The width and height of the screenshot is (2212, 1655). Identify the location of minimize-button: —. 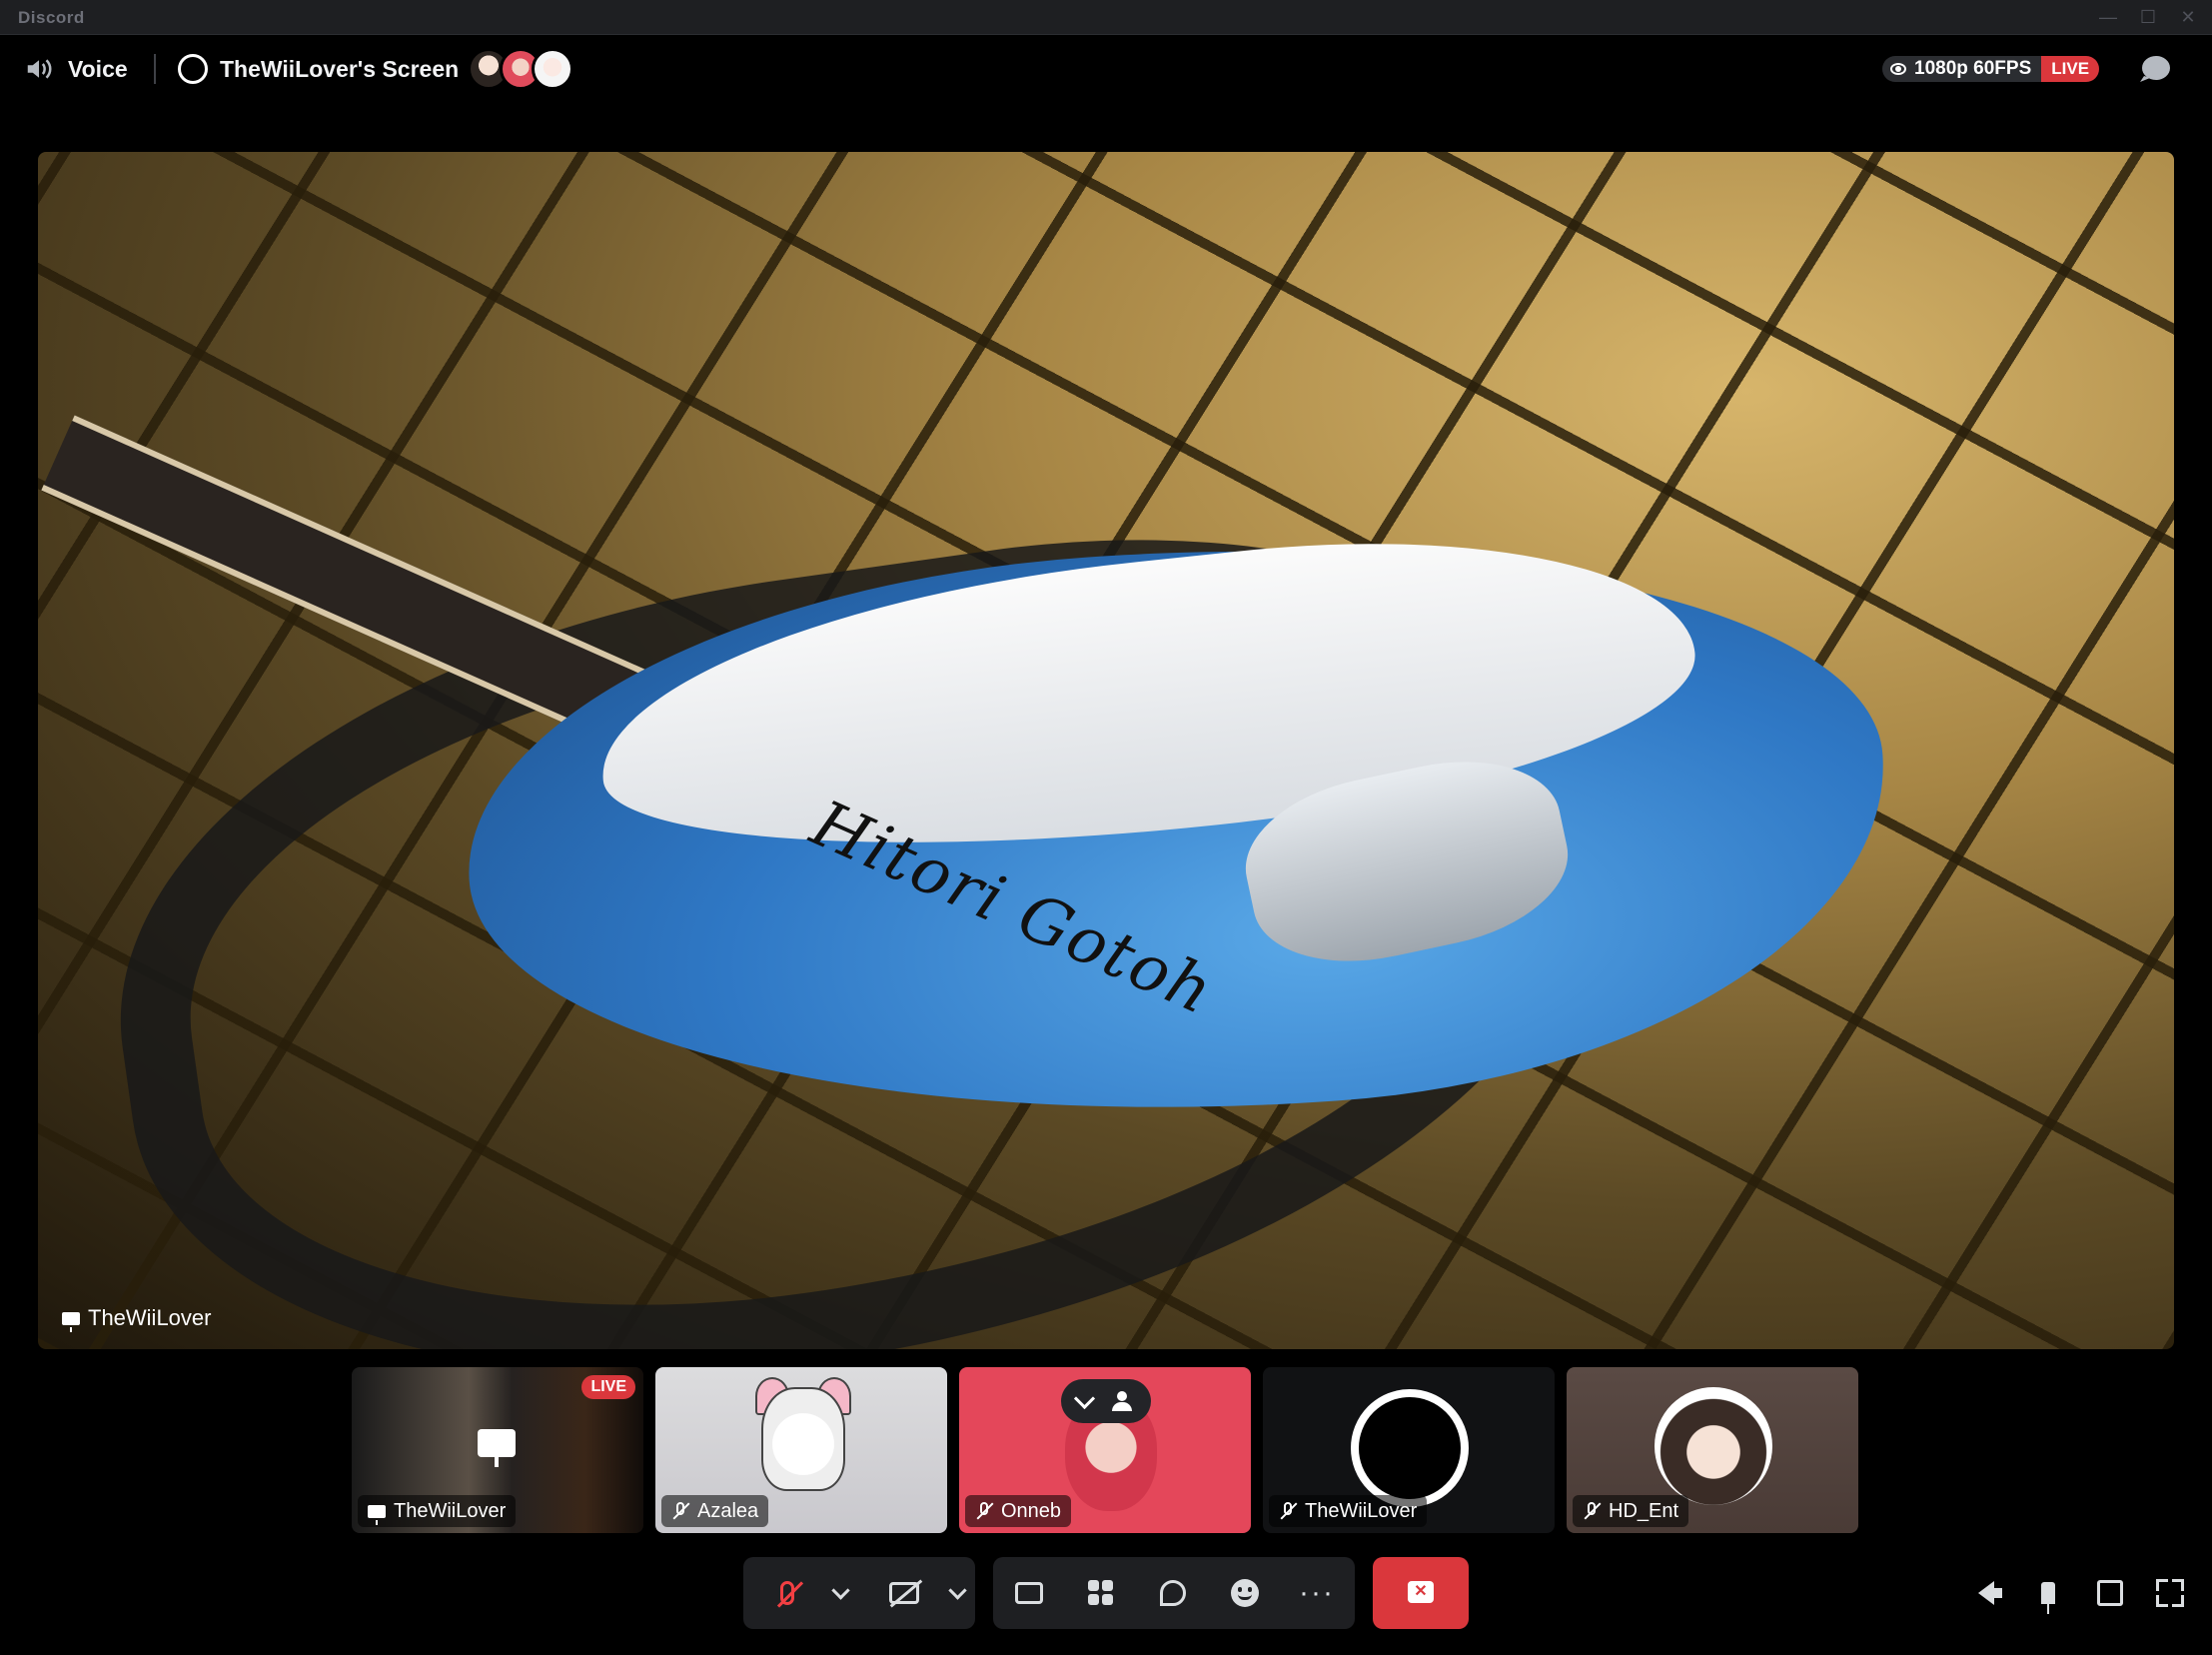
(2108, 17).